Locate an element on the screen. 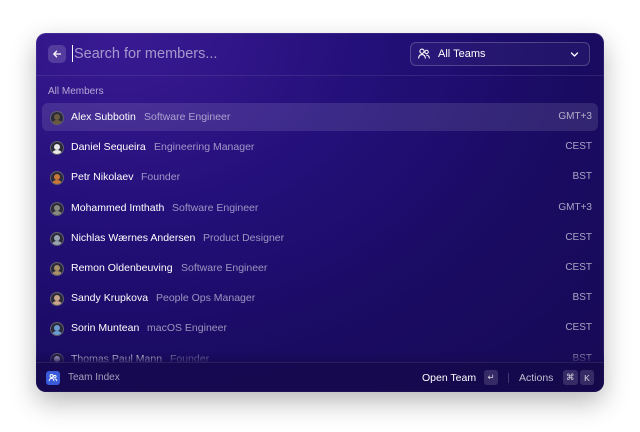 The width and height of the screenshot is (640, 432). footer-divider is located at coordinates (508, 378).